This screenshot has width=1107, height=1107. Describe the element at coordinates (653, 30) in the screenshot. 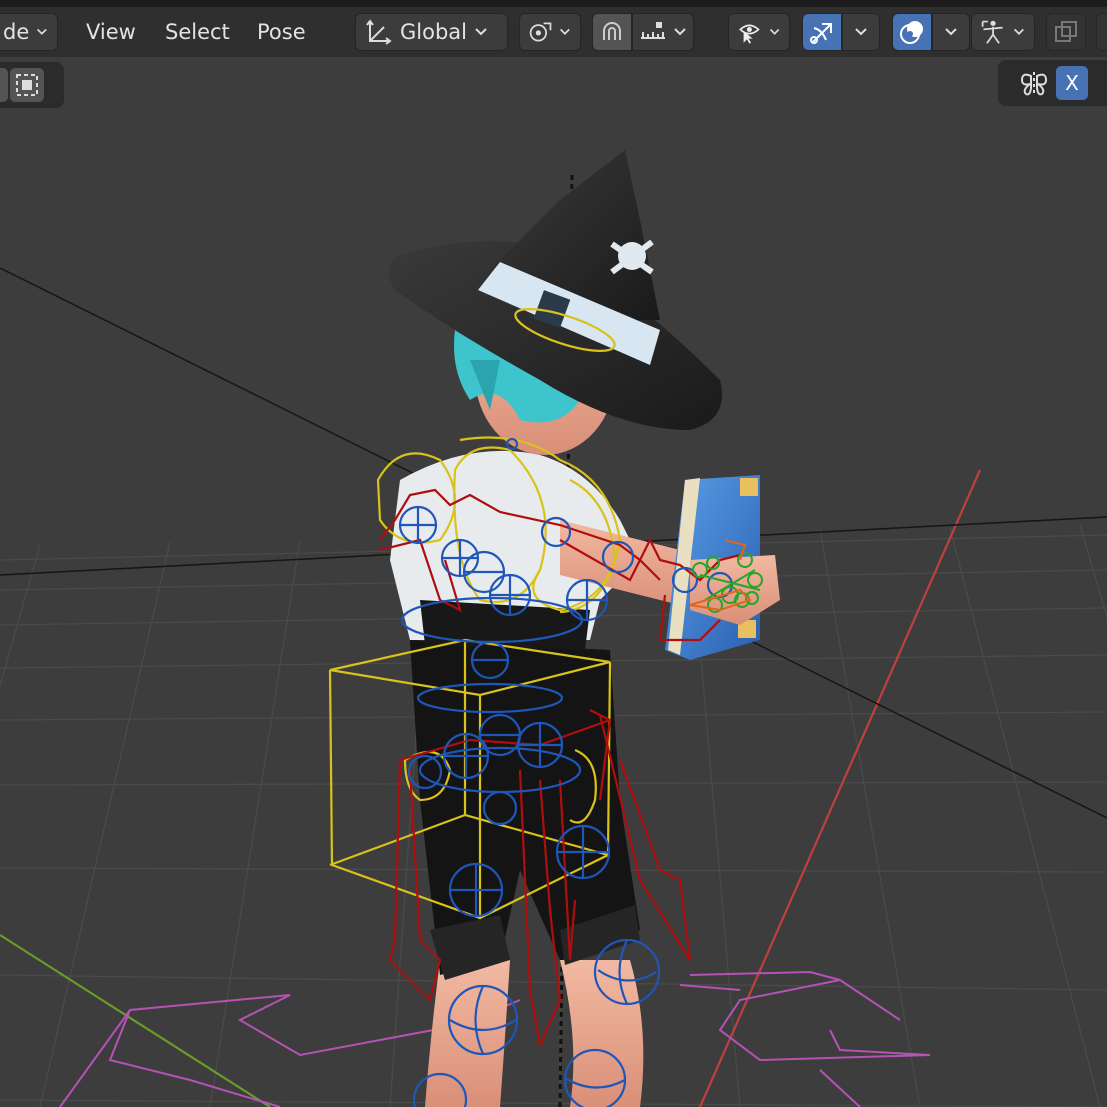

I see `snap-increment-icon` at that location.